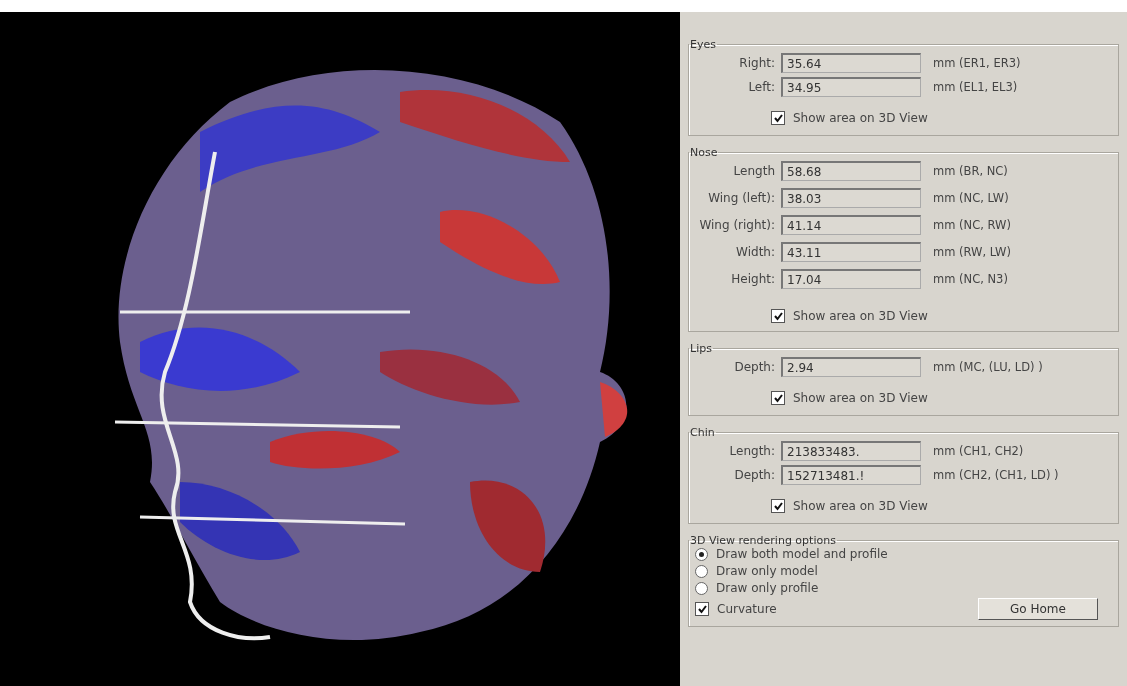  I want to click on field-label: Height:, so click(752, 279).